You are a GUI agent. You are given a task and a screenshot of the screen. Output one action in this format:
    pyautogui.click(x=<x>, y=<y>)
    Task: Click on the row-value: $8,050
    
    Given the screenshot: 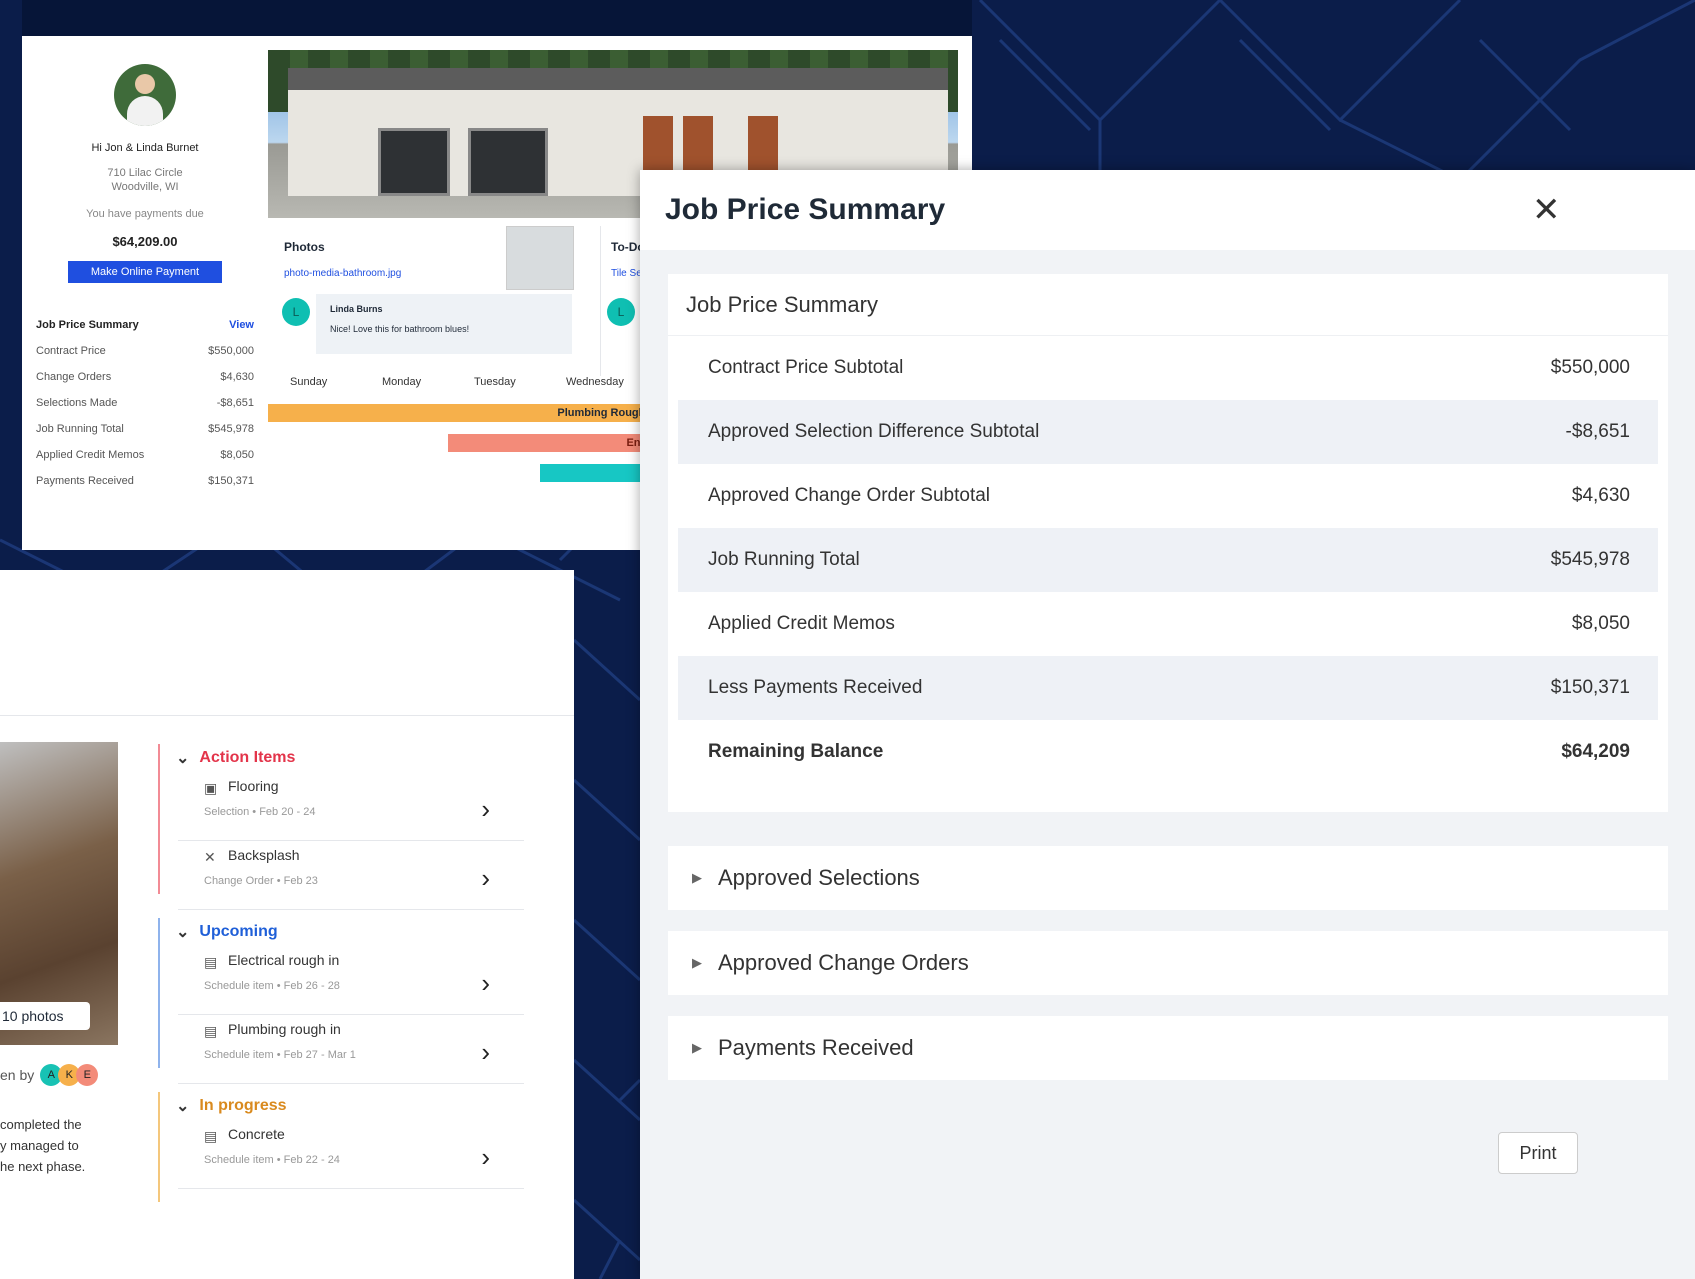 What is the action you would take?
    pyautogui.click(x=1600, y=623)
    